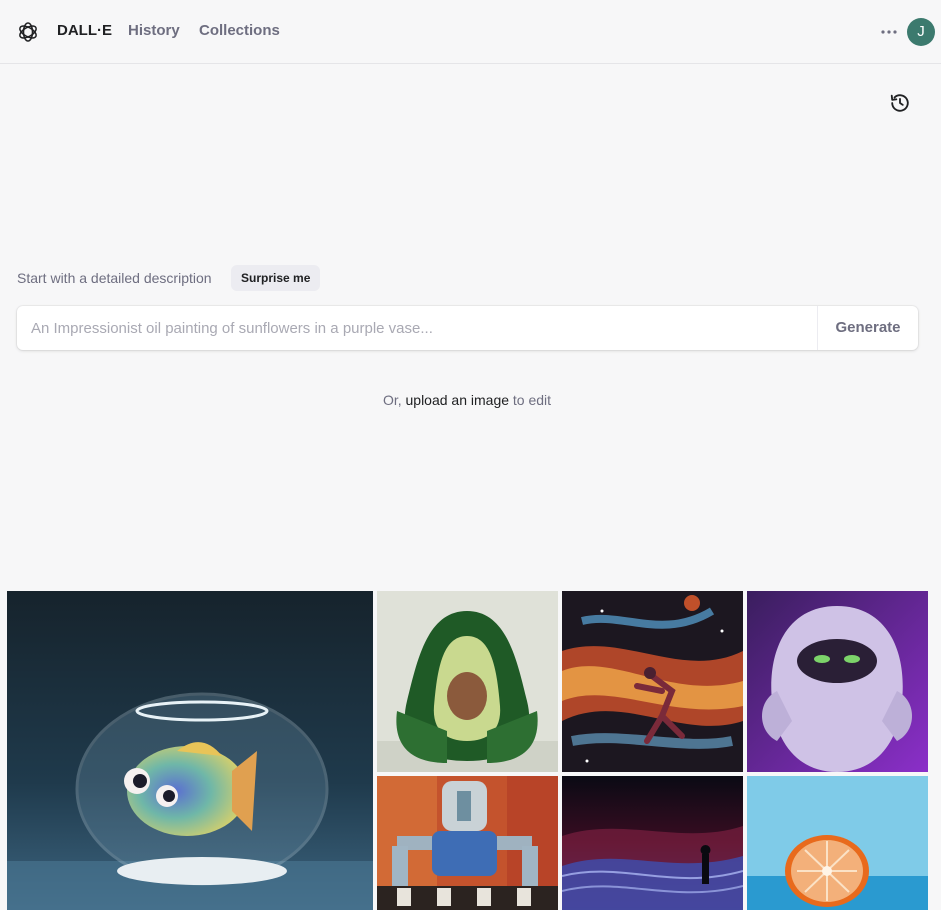 The image size is (941, 910). I want to click on history-icon, so click(900, 103).